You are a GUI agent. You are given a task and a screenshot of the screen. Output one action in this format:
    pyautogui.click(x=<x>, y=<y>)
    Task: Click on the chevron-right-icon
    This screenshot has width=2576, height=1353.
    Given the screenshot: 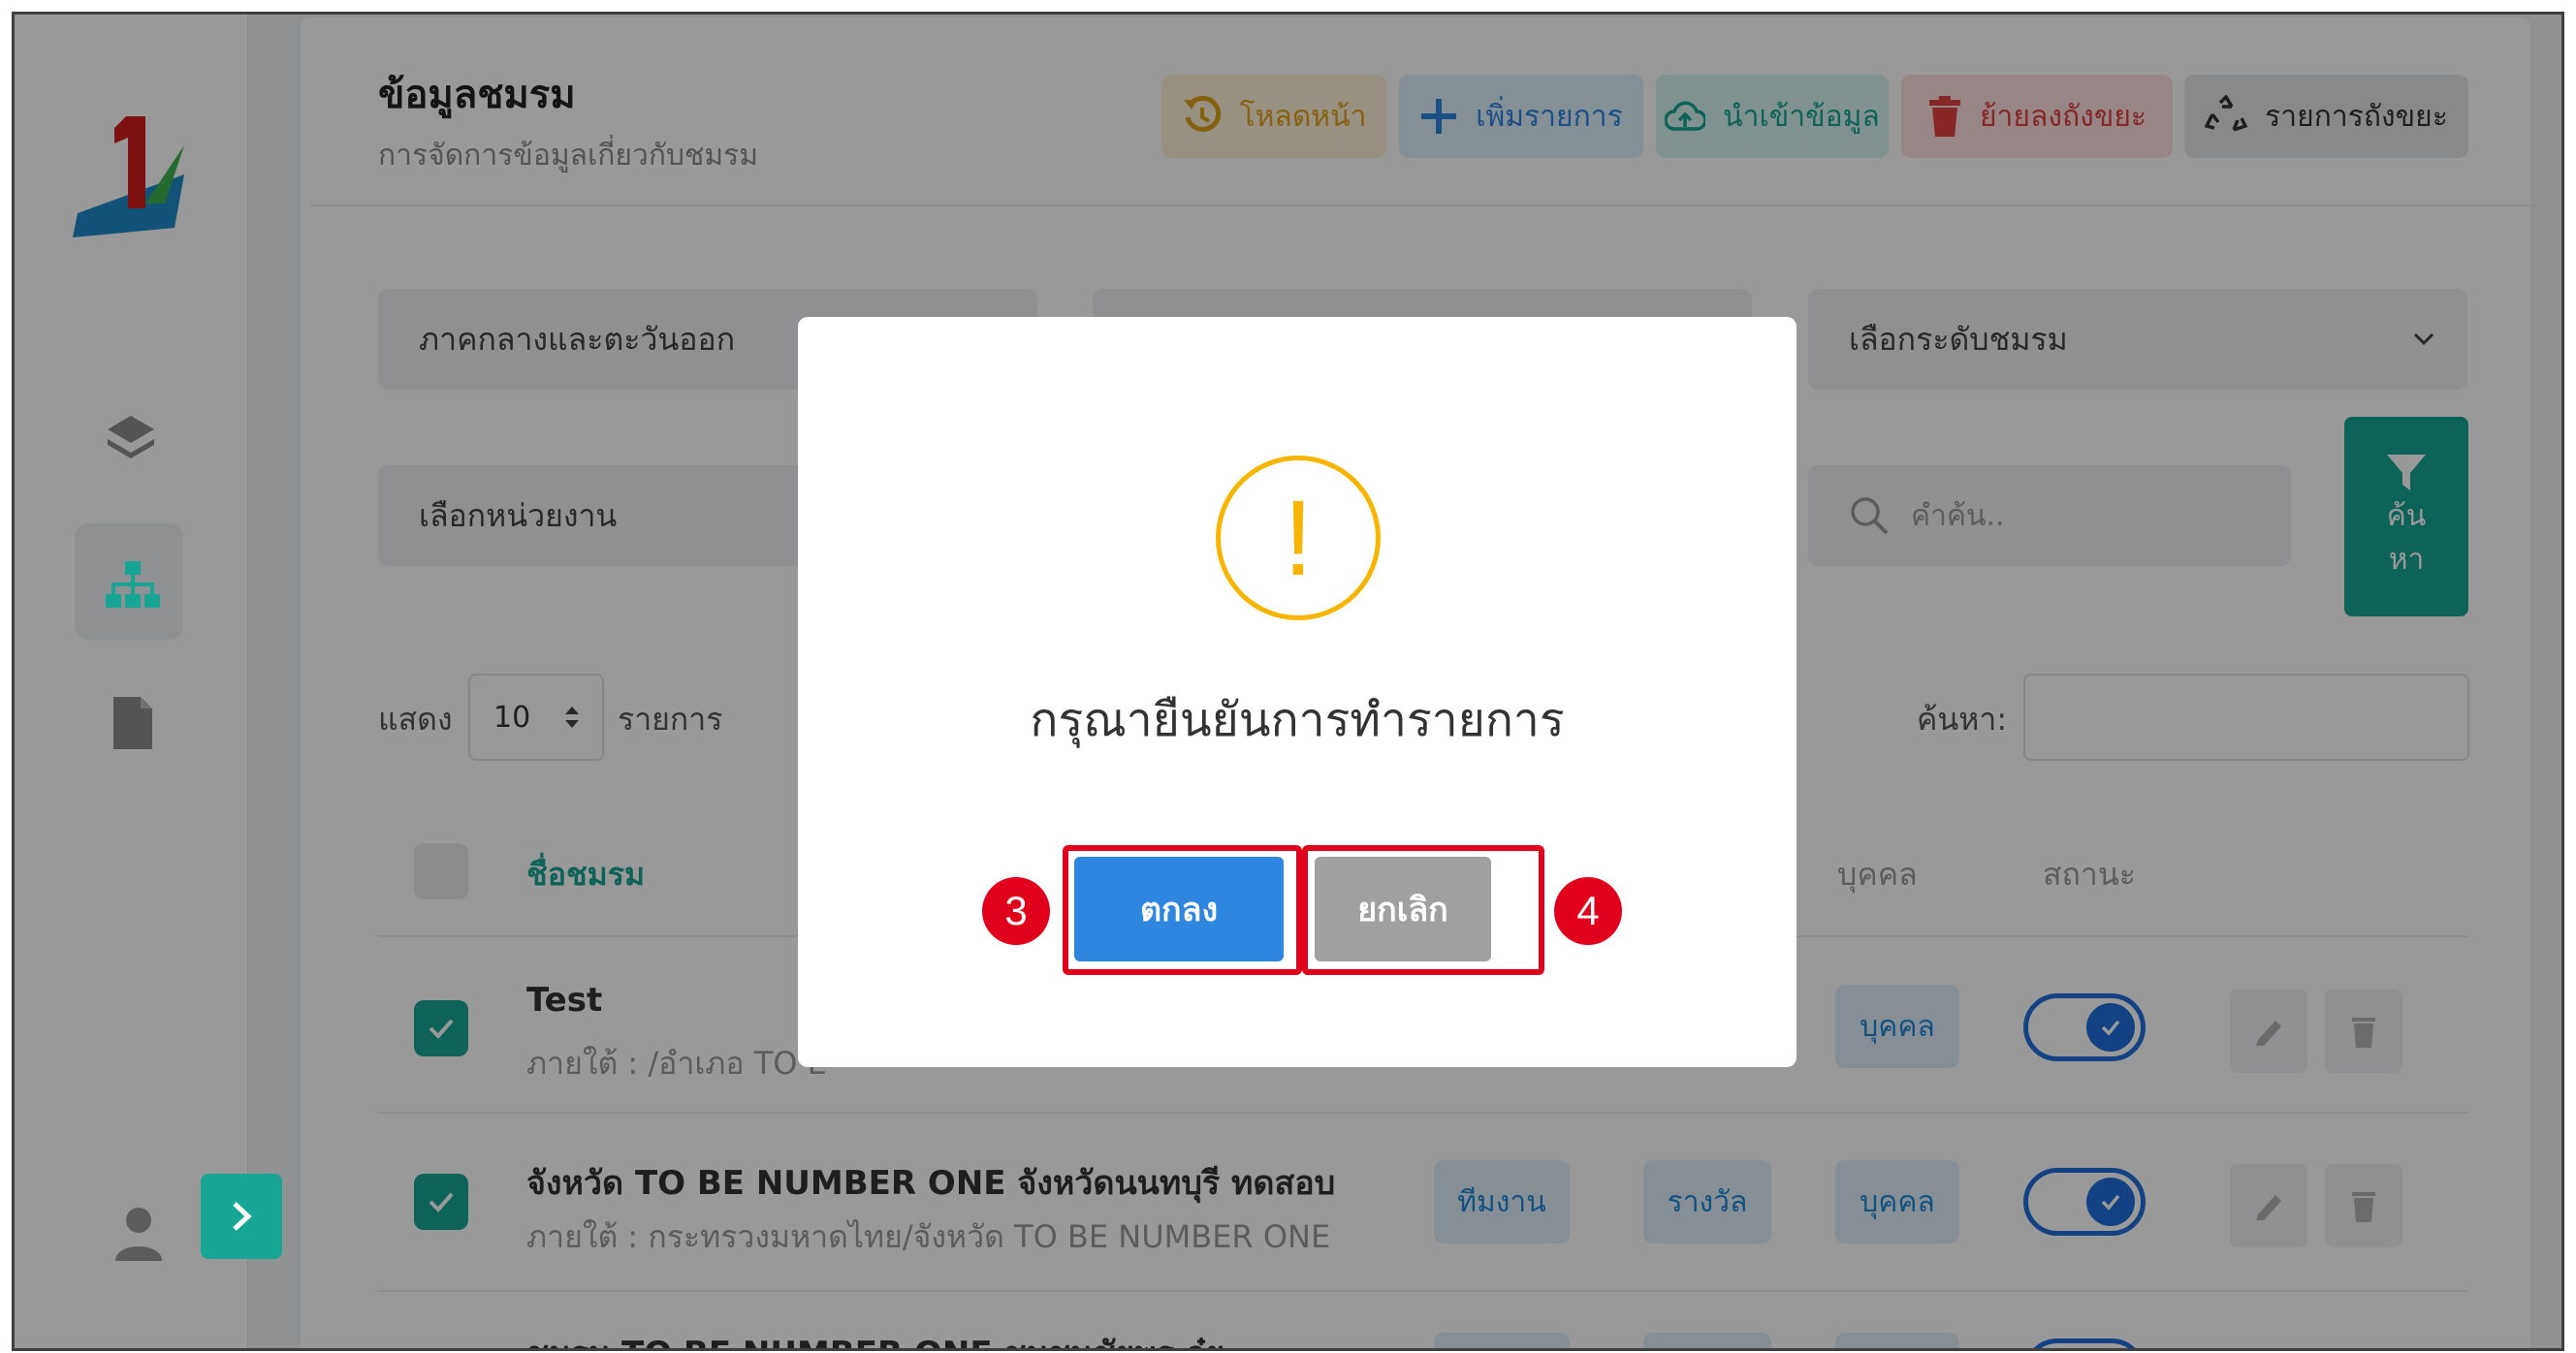 What is the action you would take?
    pyautogui.click(x=242, y=1216)
    